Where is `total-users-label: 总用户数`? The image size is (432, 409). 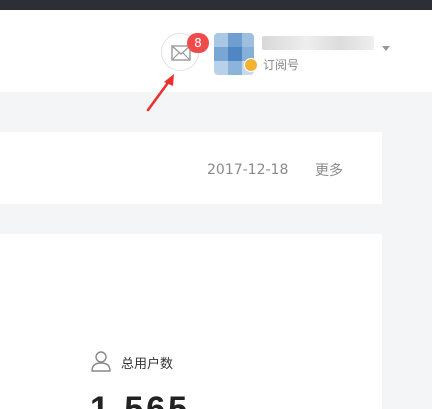
total-users-label: 总用户数 is located at coordinates (147, 364).